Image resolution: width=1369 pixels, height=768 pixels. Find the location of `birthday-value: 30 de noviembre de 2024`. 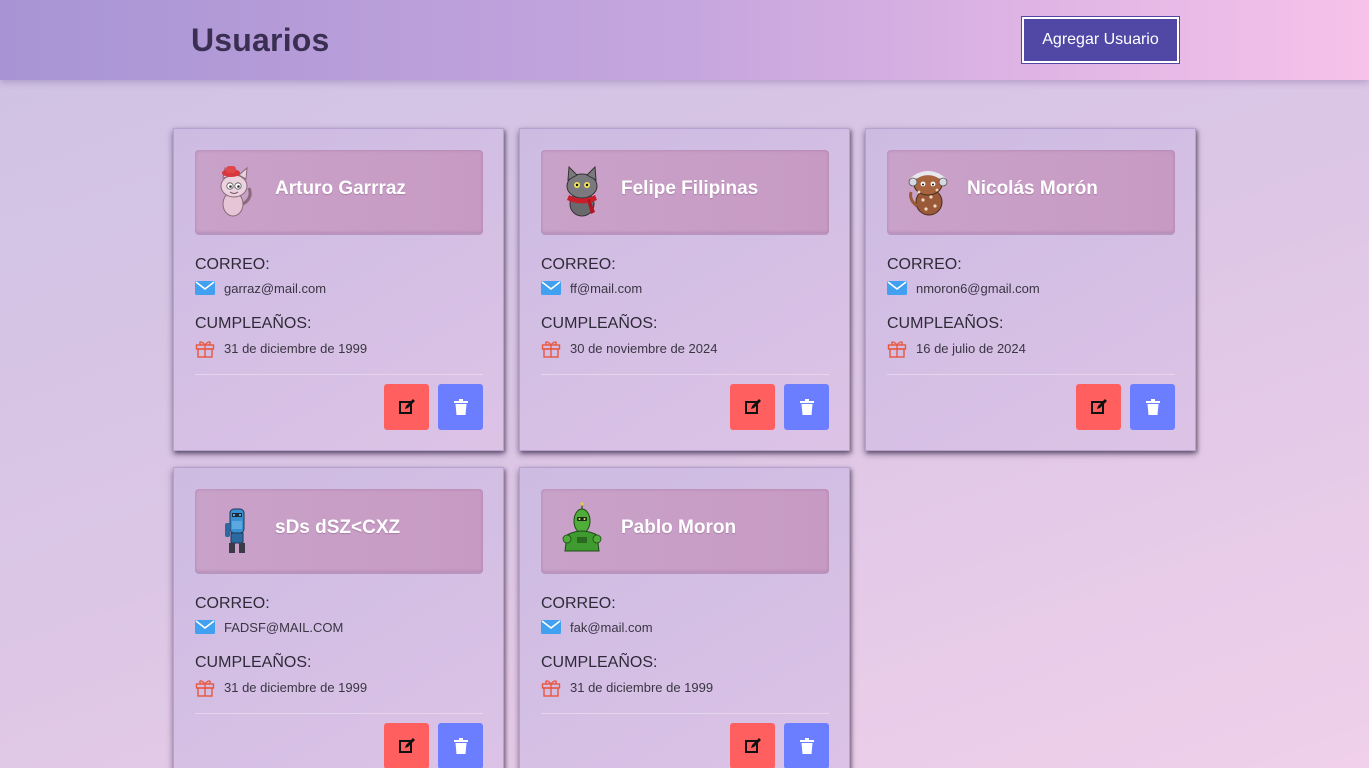

birthday-value: 30 de noviembre de 2024 is located at coordinates (644, 348).